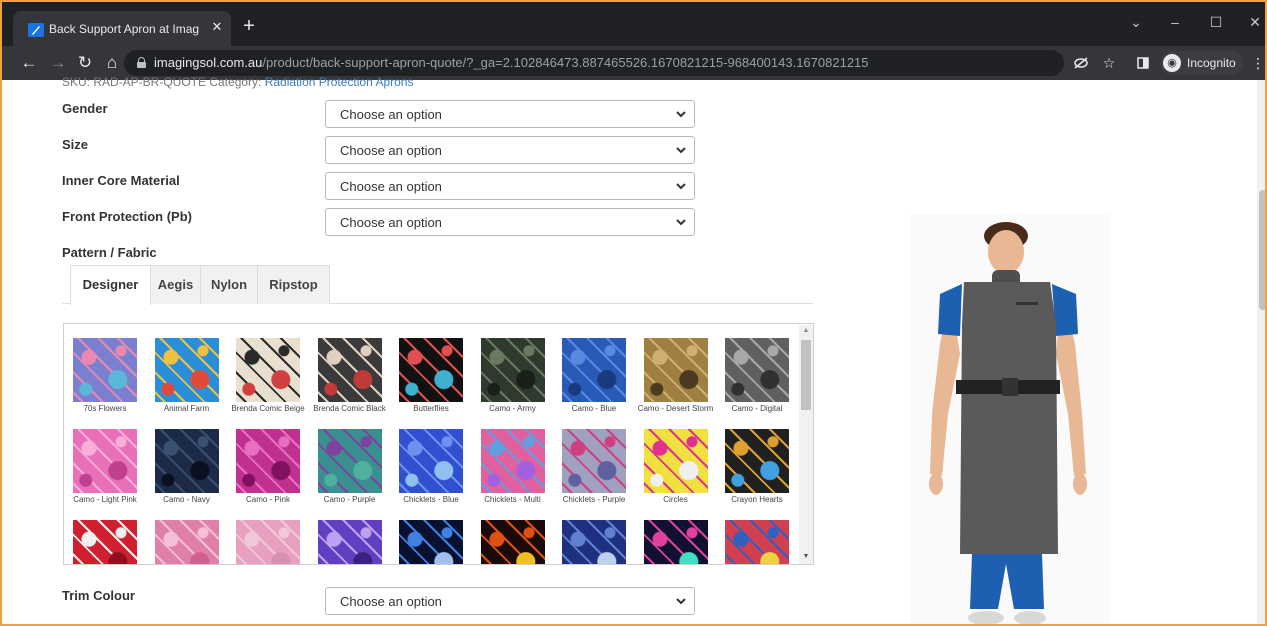 Image resolution: width=1267 pixels, height=626 pixels. Describe the element at coordinates (510, 114) in the screenshot. I see `gender-select: Choose an option` at that location.